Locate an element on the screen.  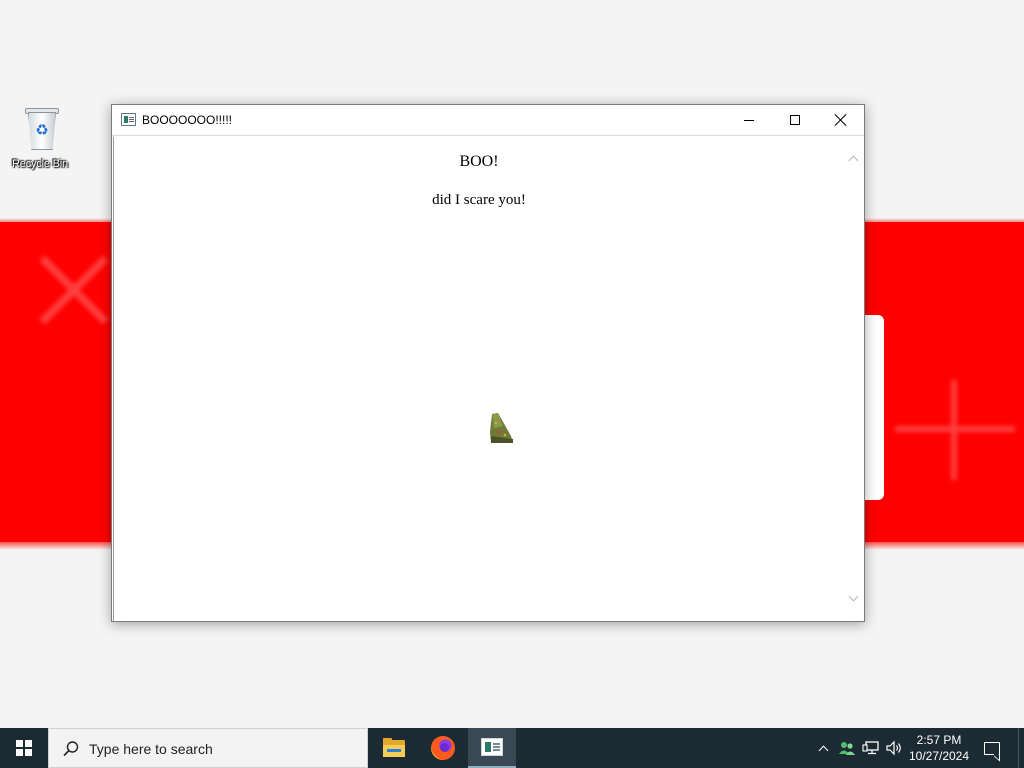
scroll-down-button is located at coordinates (853, 598).